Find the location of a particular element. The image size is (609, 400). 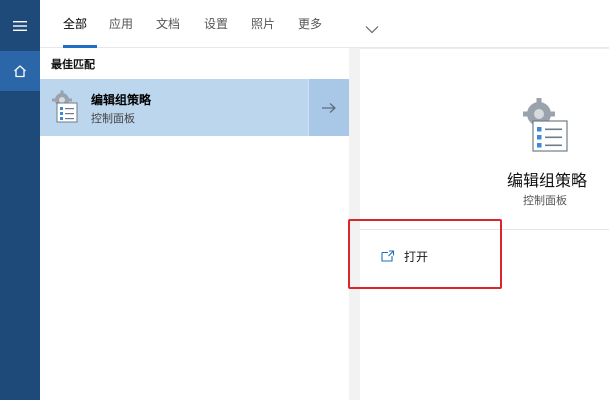

open-action: 打开 is located at coordinates (404, 256).